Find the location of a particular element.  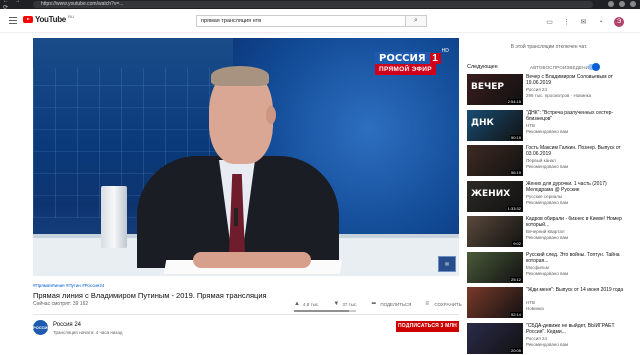

apps-grid-icon: ⋮ is located at coordinates (566, 22).